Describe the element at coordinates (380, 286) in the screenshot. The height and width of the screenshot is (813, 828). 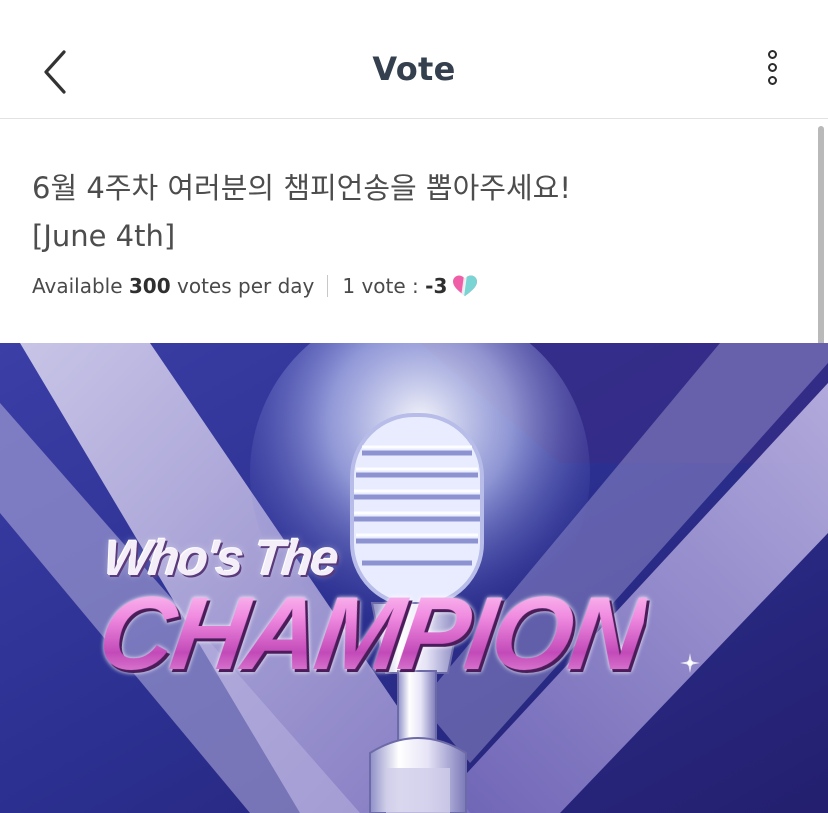
I see `cost-prefix: 1 vote :` at that location.